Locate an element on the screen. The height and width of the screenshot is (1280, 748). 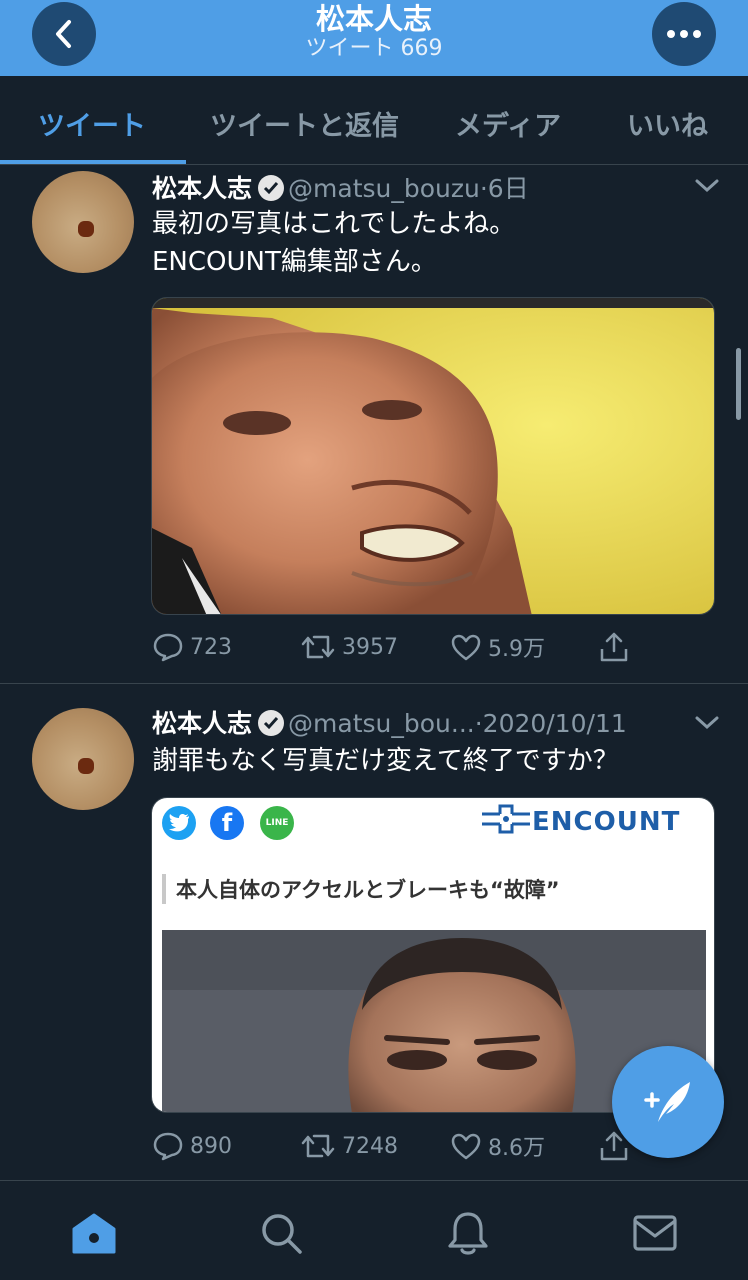
active-tab-indicator is located at coordinates (93, 162).